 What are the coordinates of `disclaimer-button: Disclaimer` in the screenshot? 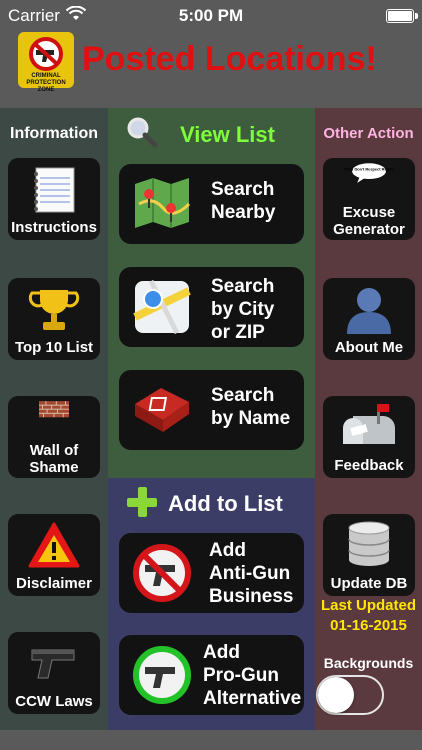 It's located at (54, 555).